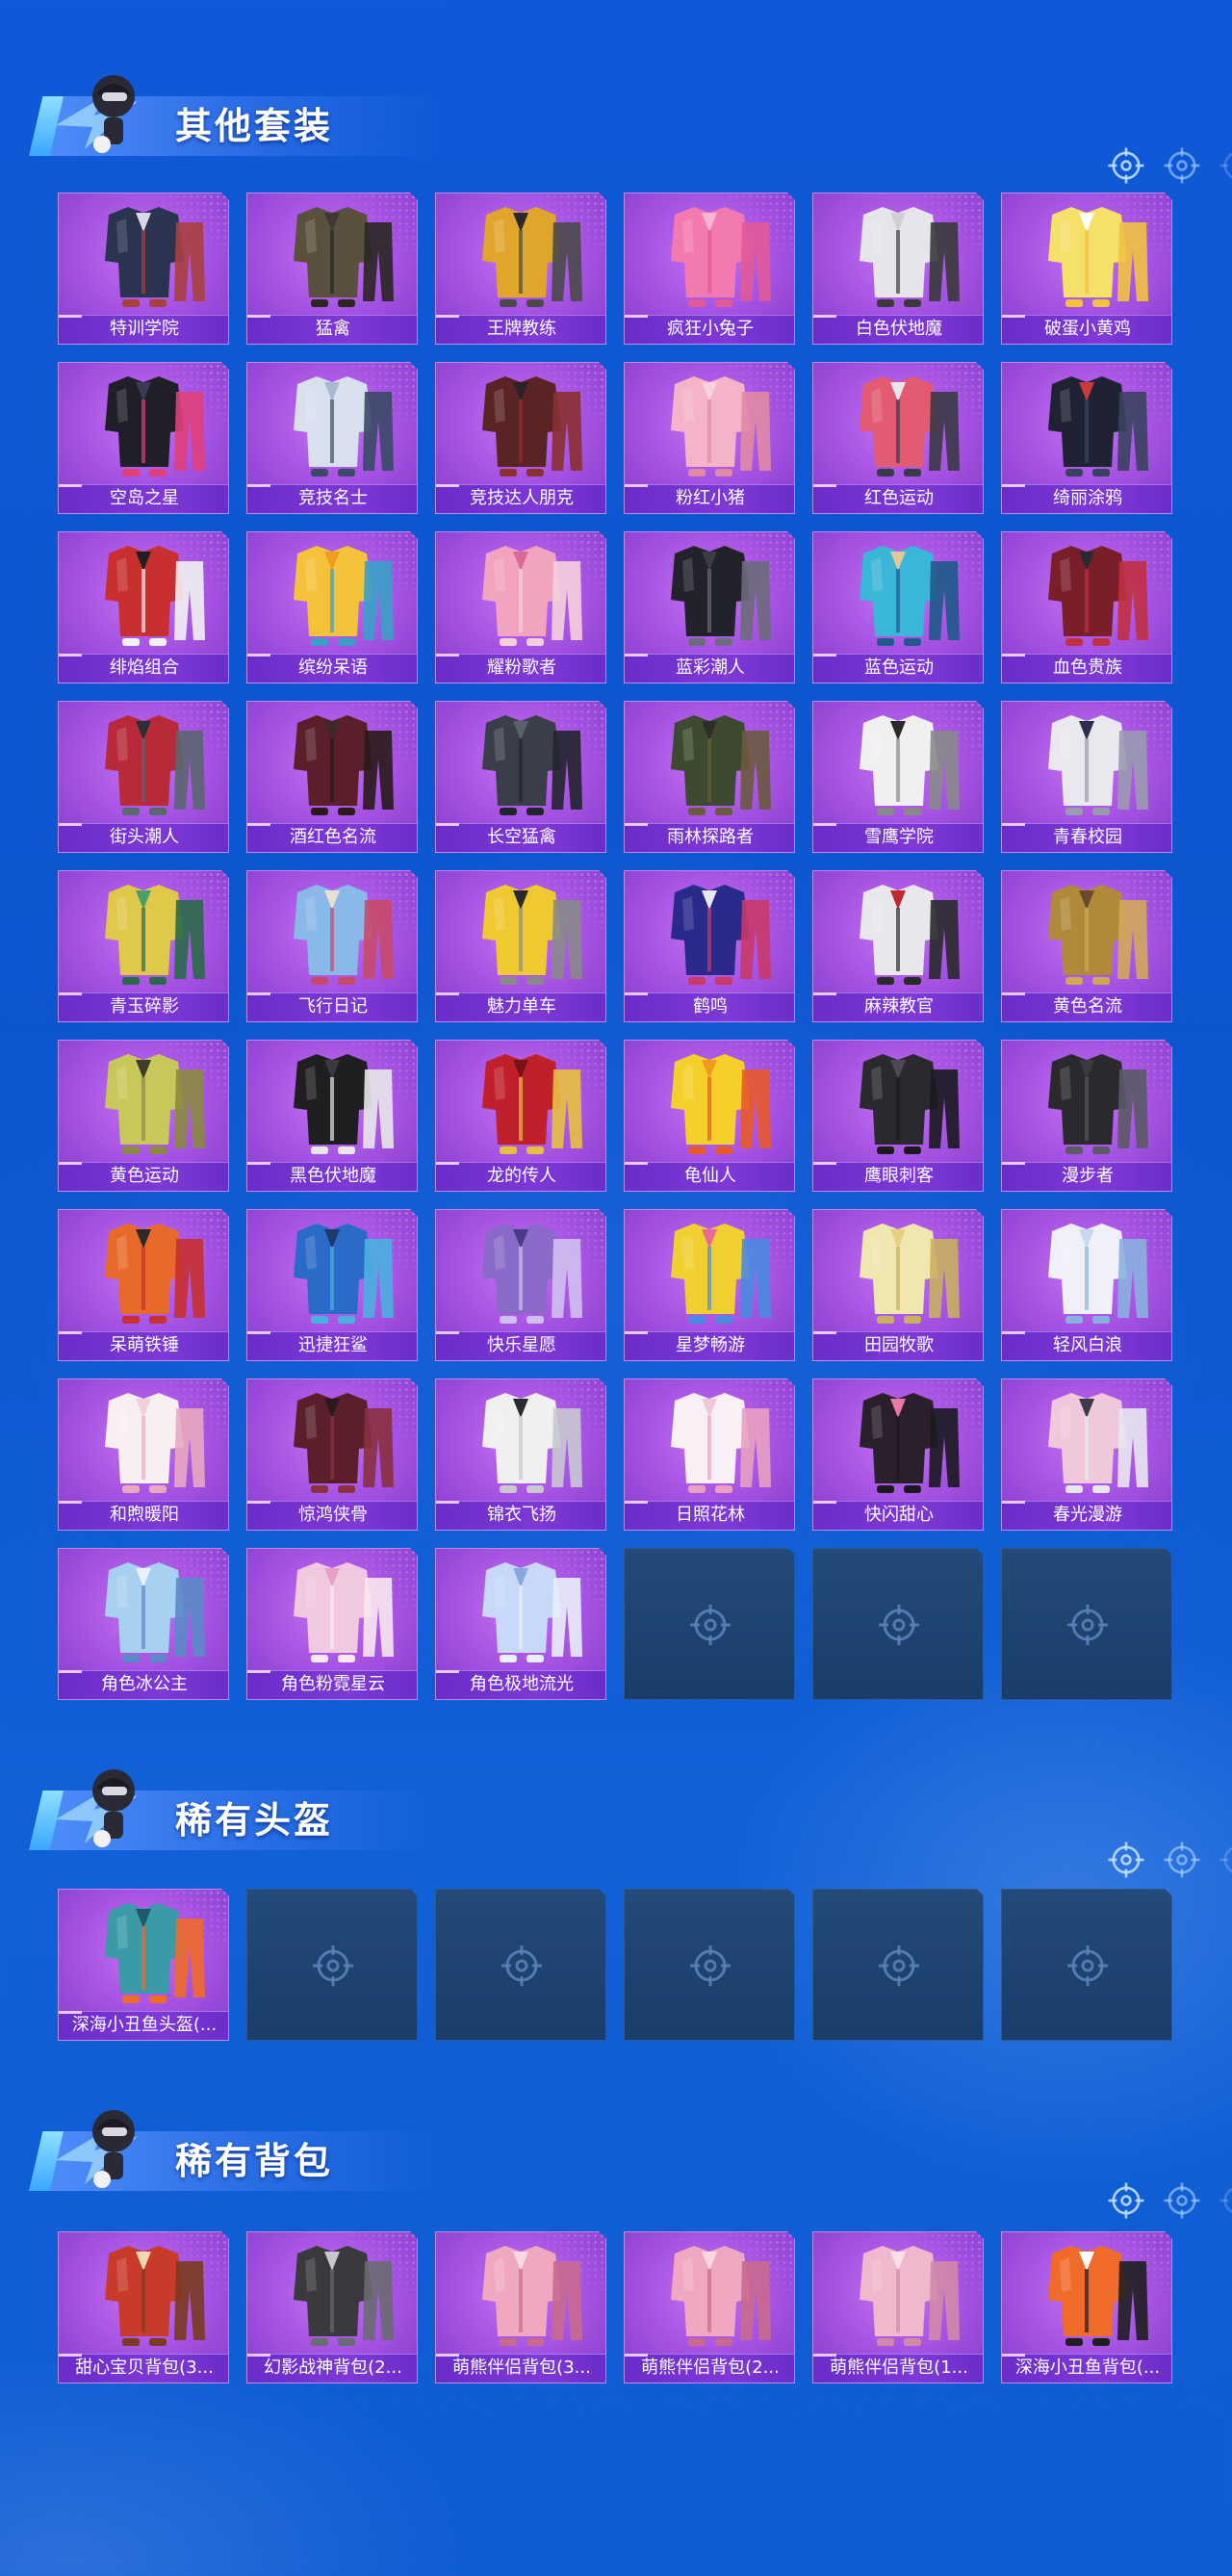 The height and width of the screenshot is (2576, 1232). Describe the element at coordinates (521, 1176) in the screenshot. I see `item-label: 龙的传人` at that location.